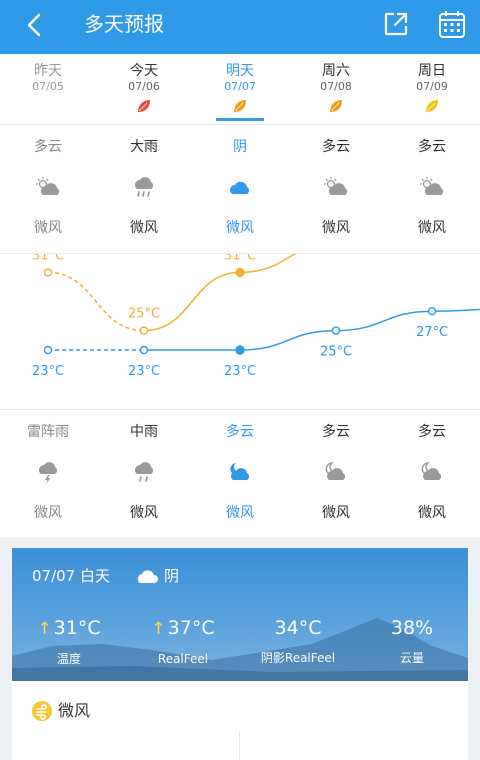 The width and height of the screenshot is (480, 760). I want to click on stat-temperature: ↑ 31°C 温度, so click(69, 641).